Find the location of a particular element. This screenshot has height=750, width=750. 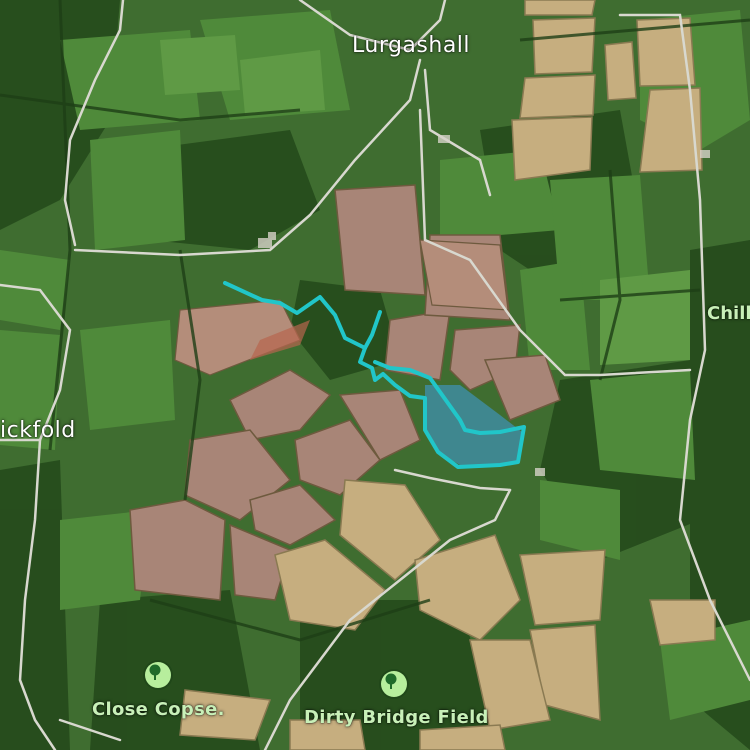

place-label-chill: Chill is located at coordinates (728, 313).